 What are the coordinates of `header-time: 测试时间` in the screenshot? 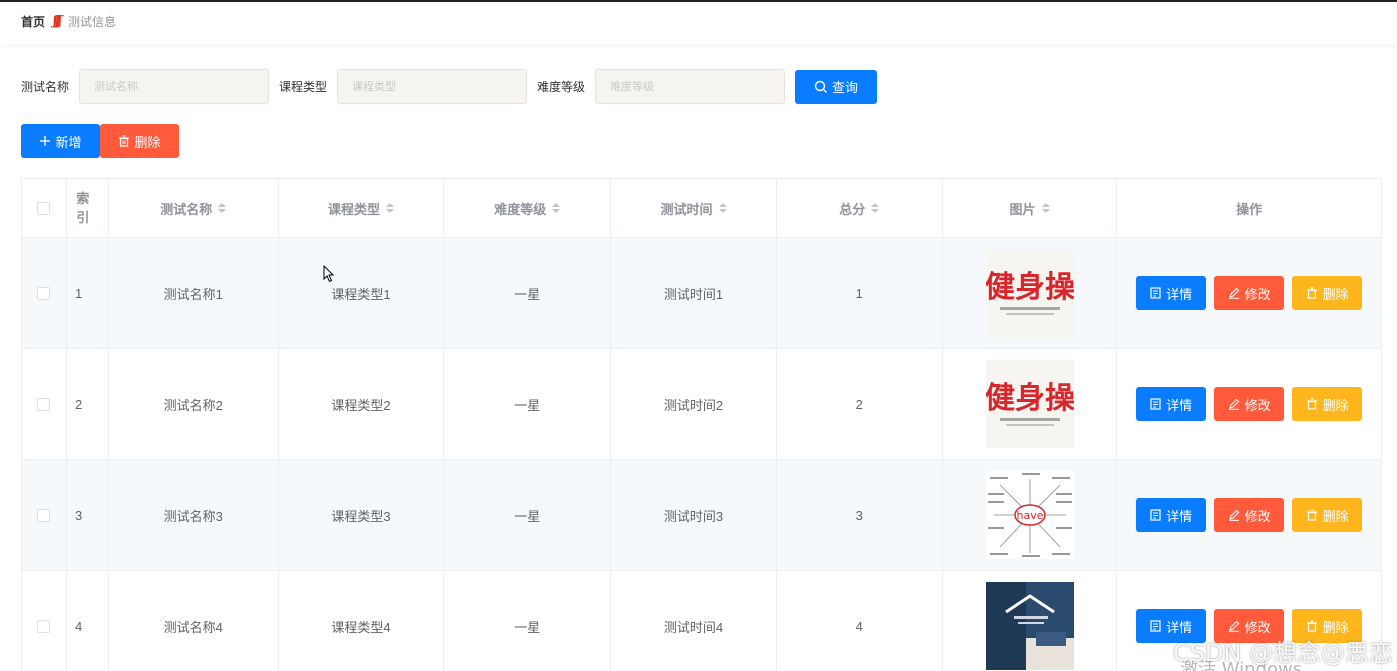 It's located at (694, 208).